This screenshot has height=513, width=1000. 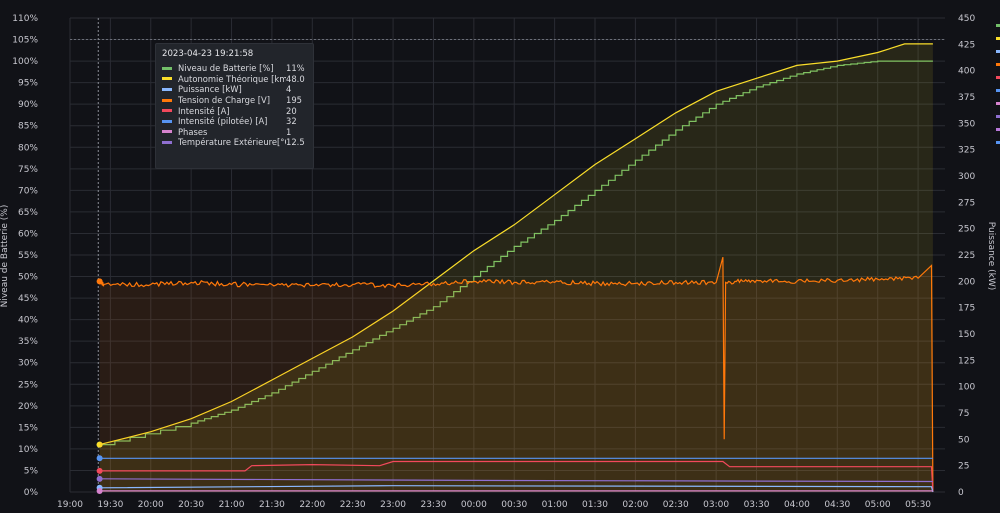 What do you see at coordinates (295, 142) in the screenshot?
I see `series-value: 12.5` at bounding box center [295, 142].